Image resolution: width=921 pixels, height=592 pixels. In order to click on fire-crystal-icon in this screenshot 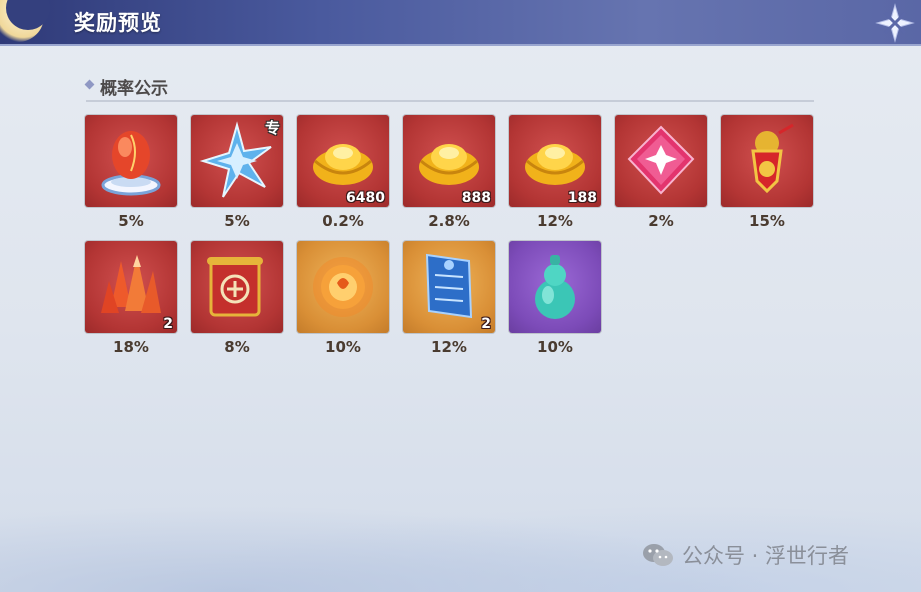, I will do `click(131, 284)`.